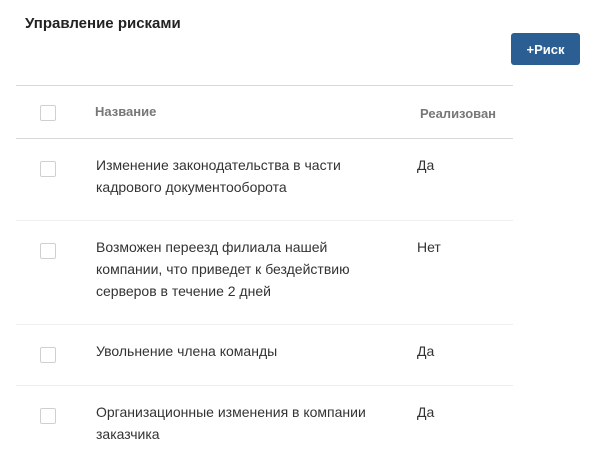 The width and height of the screenshot is (593, 452). What do you see at coordinates (429, 247) in the screenshot?
I see `risk-implemented: Нет` at bounding box center [429, 247].